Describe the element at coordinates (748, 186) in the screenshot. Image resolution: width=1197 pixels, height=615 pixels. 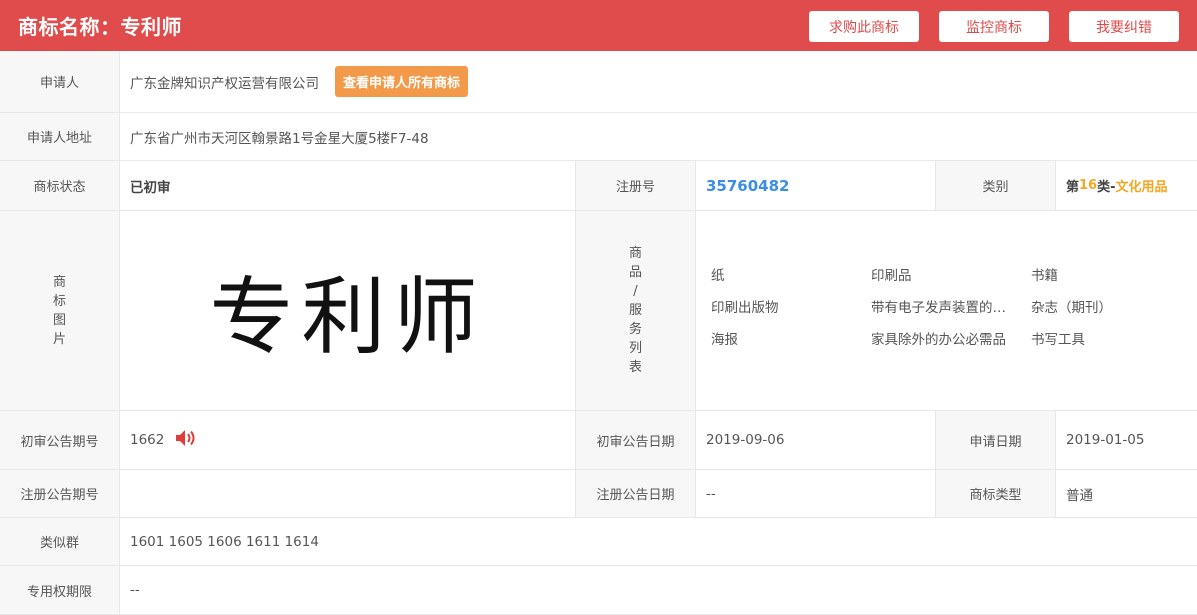
I see `reg-number-value: 35760482` at that location.